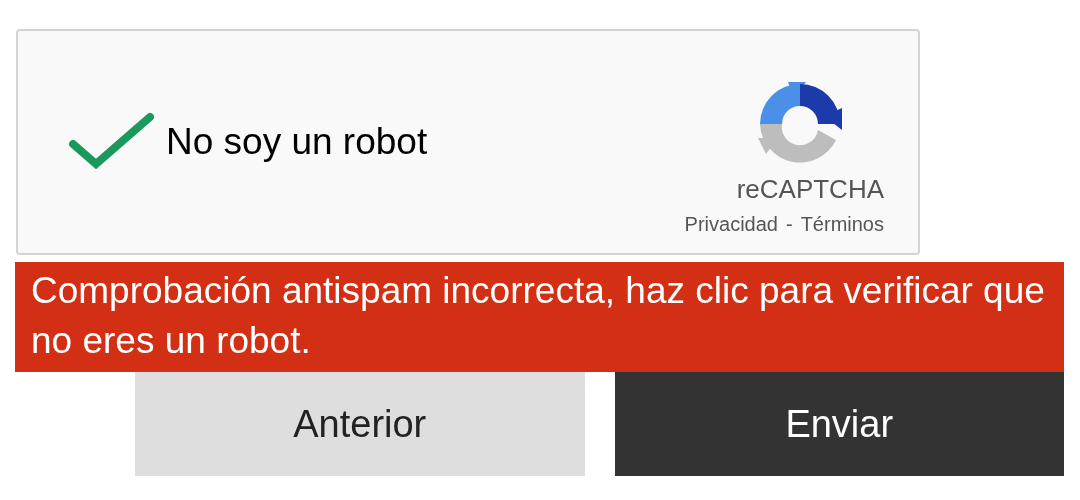 The image size is (1080, 500). What do you see at coordinates (731, 223) in the screenshot?
I see `footer-link: Privacidad` at bounding box center [731, 223].